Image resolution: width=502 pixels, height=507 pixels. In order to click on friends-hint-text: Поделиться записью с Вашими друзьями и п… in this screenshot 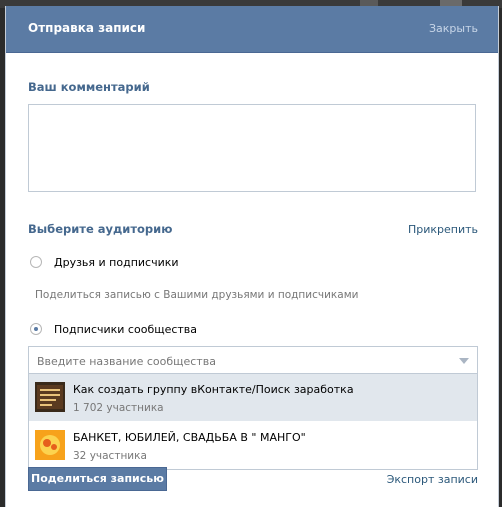, I will do `click(197, 295)`.